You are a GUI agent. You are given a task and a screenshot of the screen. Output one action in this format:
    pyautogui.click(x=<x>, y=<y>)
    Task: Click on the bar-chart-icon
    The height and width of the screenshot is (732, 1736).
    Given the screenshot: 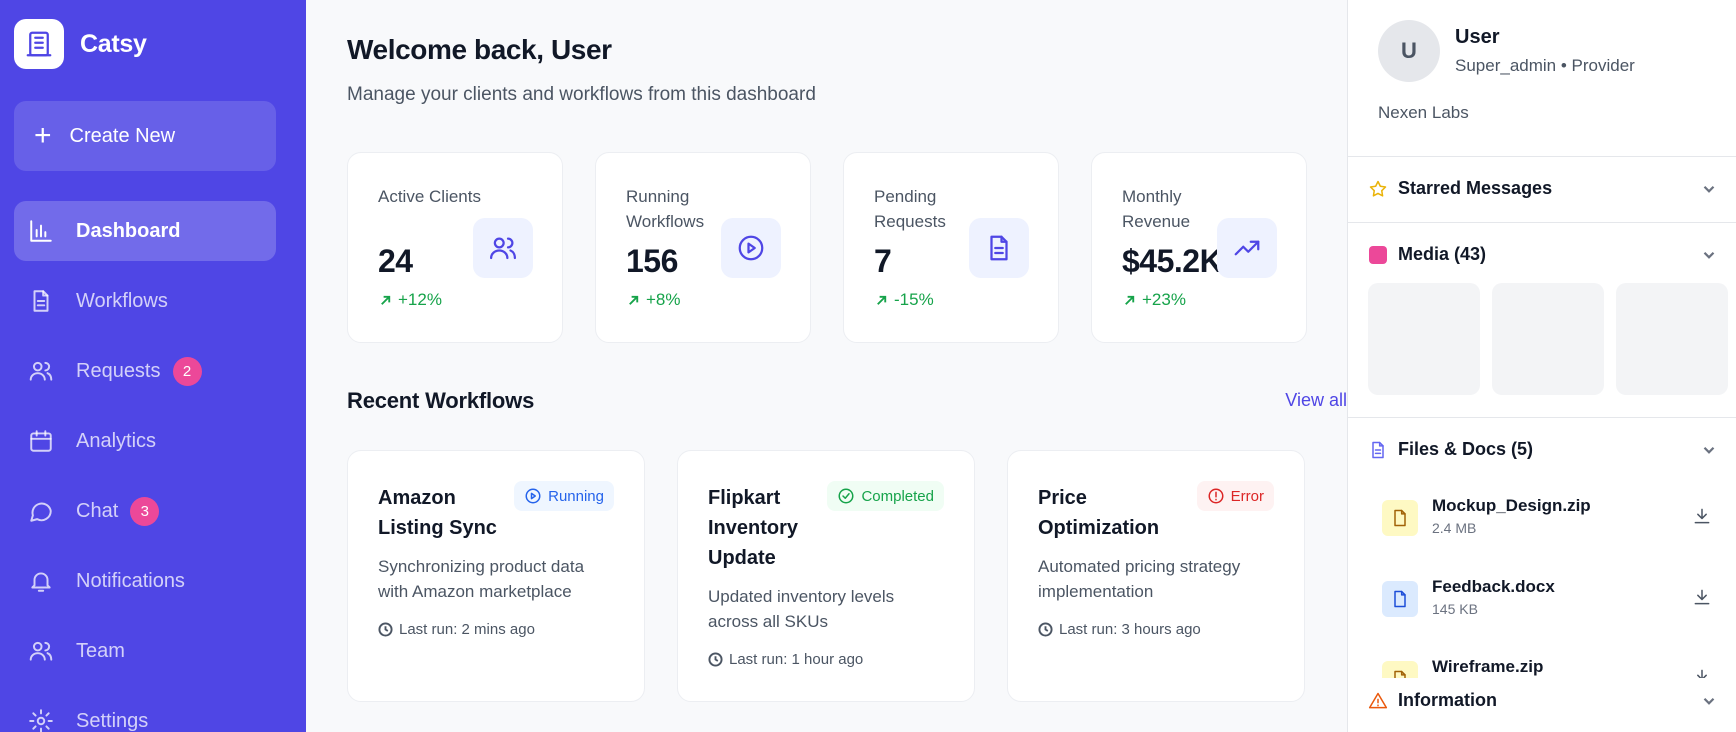 What is the action you would take?
    pyautogui.click(x=41, y=231)
    